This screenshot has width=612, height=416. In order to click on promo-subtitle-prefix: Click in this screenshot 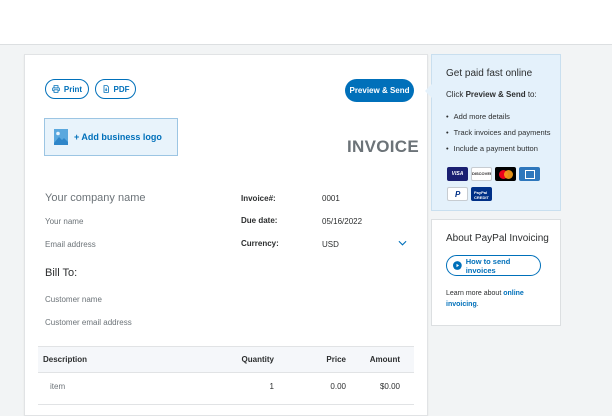, I will do `click(456, 94)`.